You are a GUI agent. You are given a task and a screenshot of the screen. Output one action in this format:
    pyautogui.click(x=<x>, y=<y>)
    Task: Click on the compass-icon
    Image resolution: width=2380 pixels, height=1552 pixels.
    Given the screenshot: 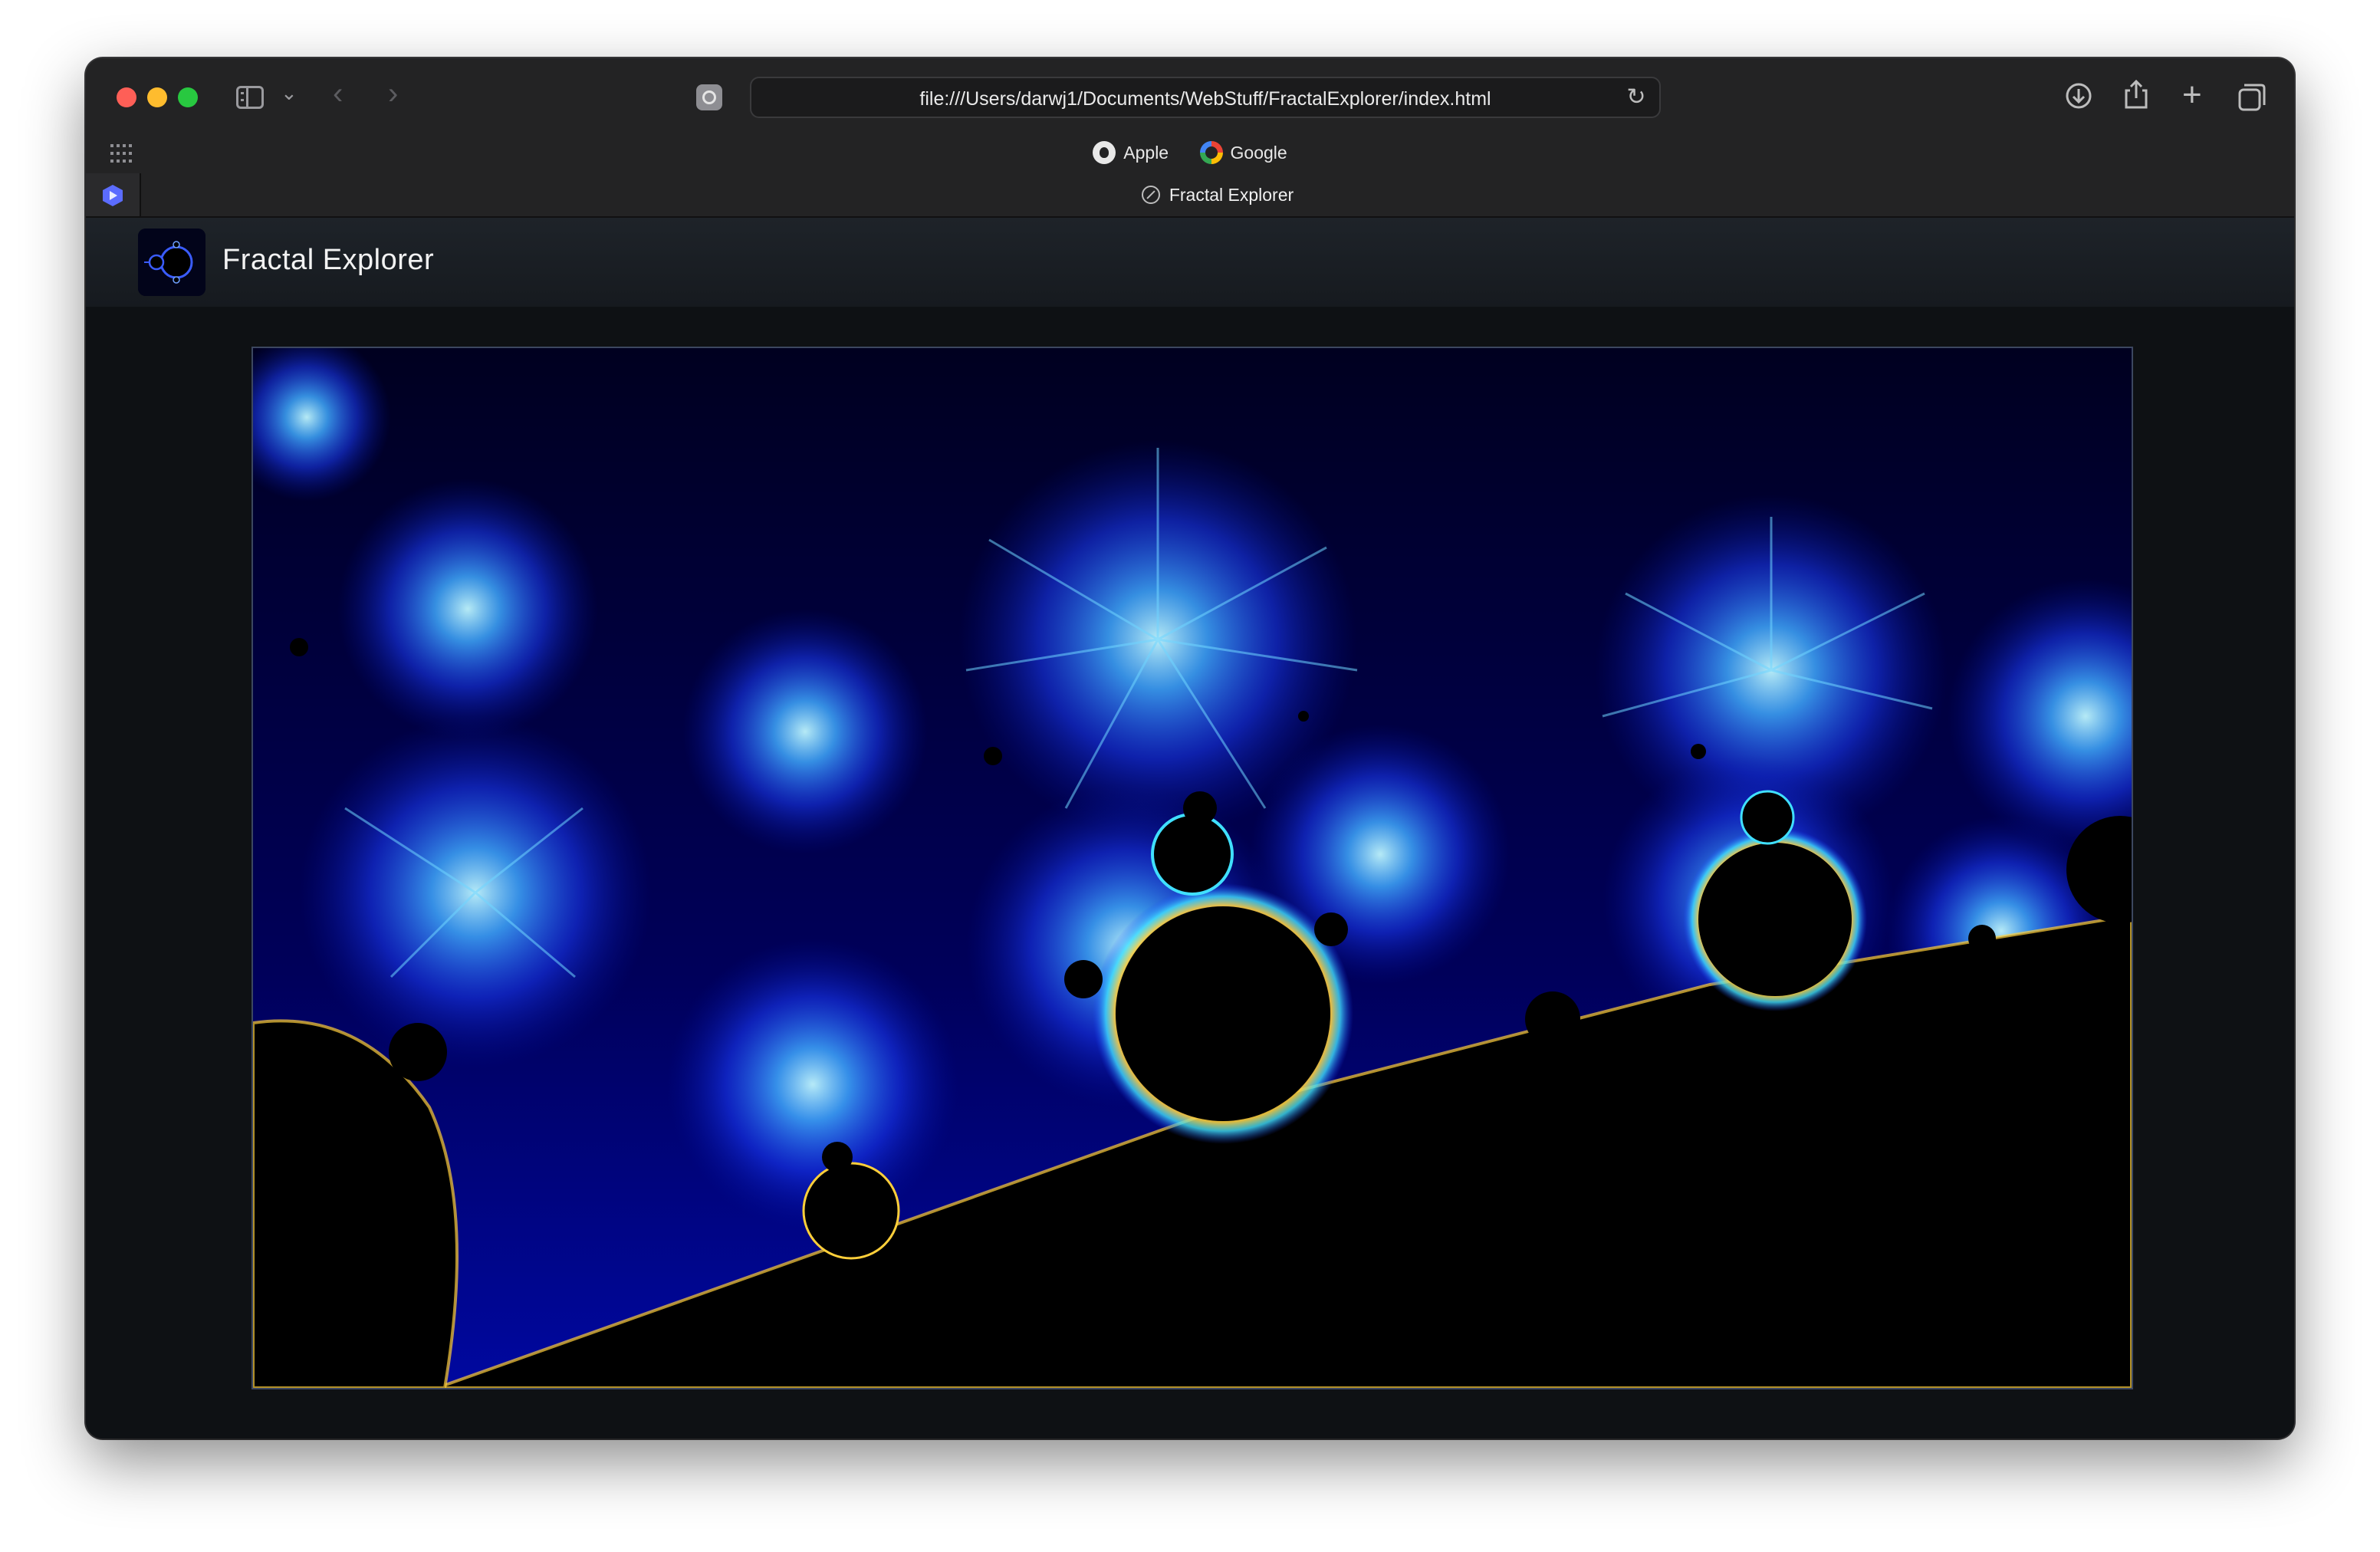 What is the action you would take?
    pyautogui.click(x=1151, y=195)
    